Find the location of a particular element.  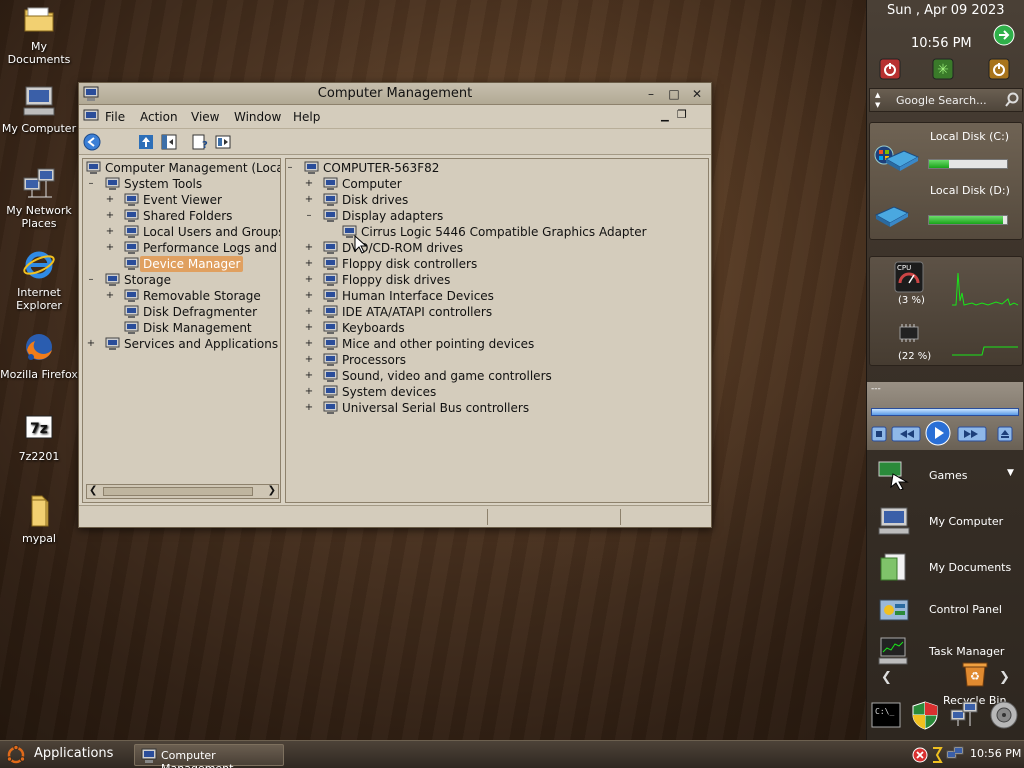

tree-node: + System devices is located at coordinates (497, 392).